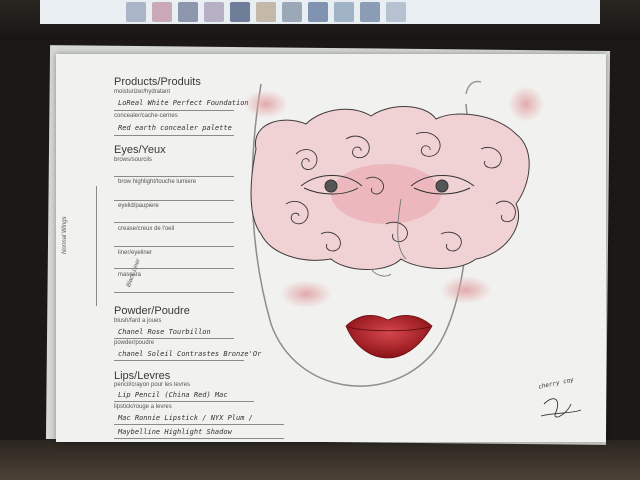  Describe the element at coordinates (561, 408) in the screenshot. I see `signature-mark` at that location.